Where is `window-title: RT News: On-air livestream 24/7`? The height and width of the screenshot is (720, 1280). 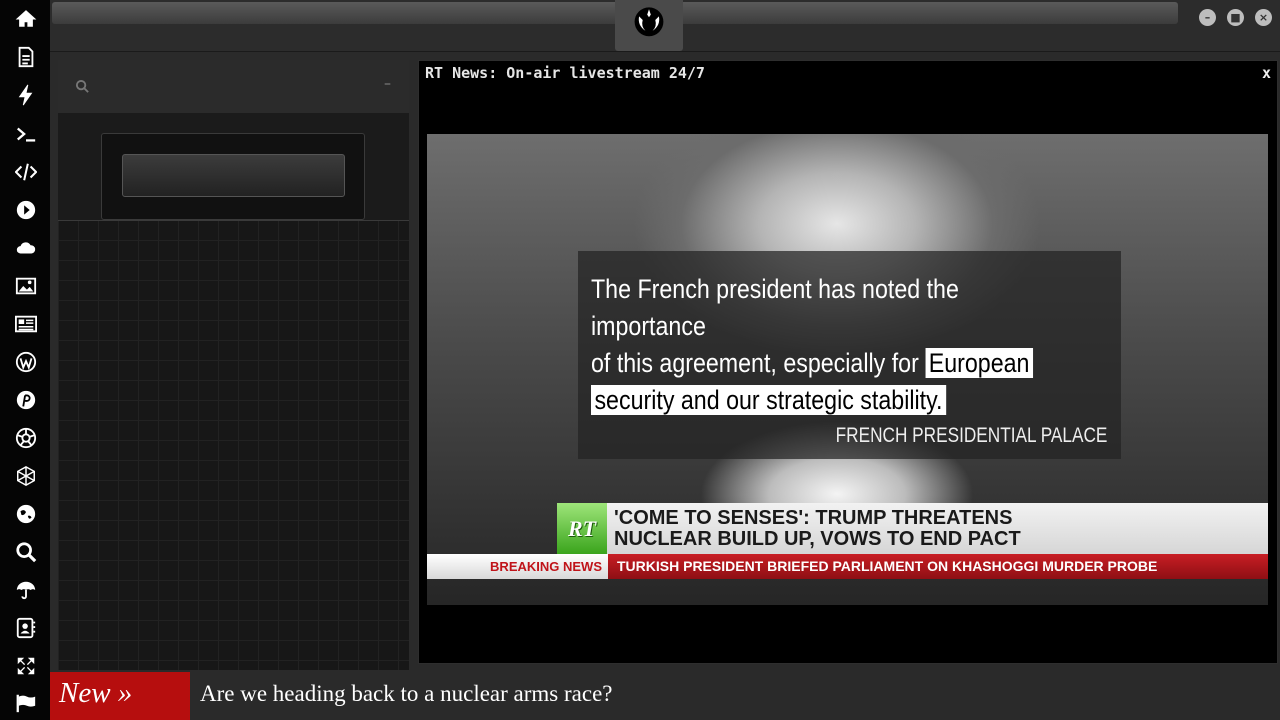 window-title: RT News: On-air livestream 24/7 is located at coordinates (565, 73).